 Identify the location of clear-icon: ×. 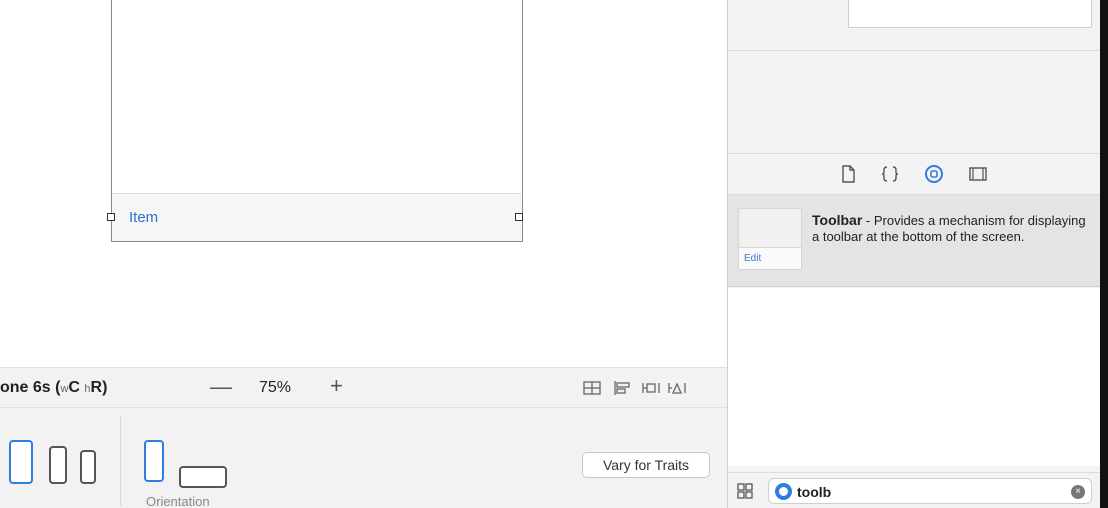
(1078, 492).